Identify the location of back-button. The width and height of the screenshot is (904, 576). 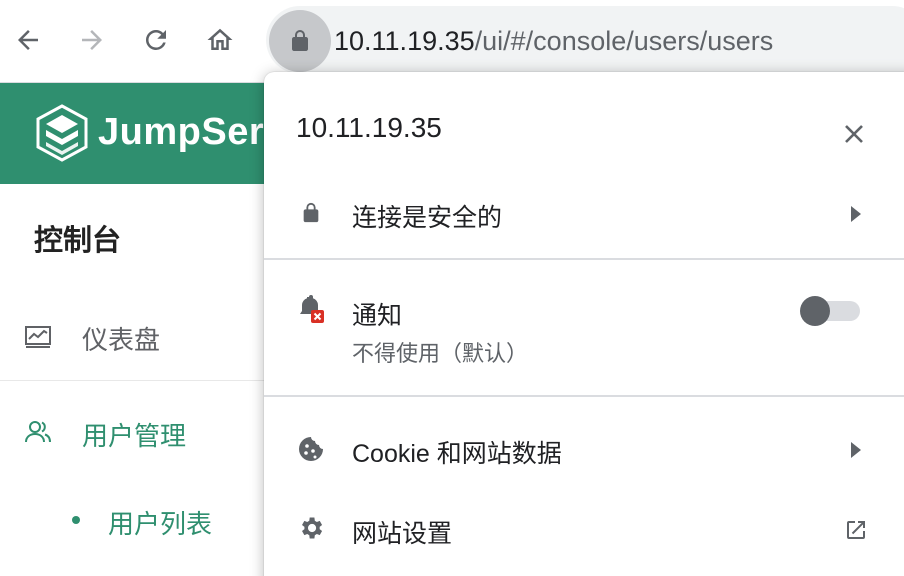
(28, 40).